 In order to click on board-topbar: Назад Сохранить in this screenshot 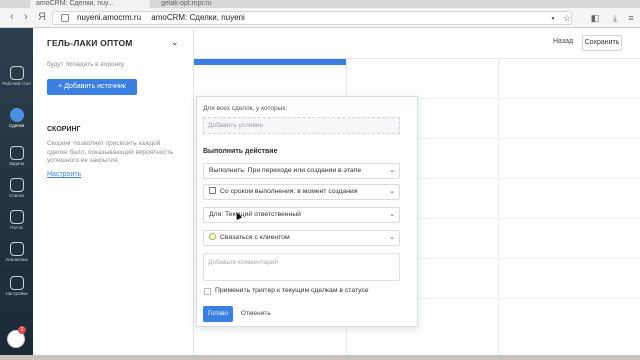, I will do `click(417, 43)`.